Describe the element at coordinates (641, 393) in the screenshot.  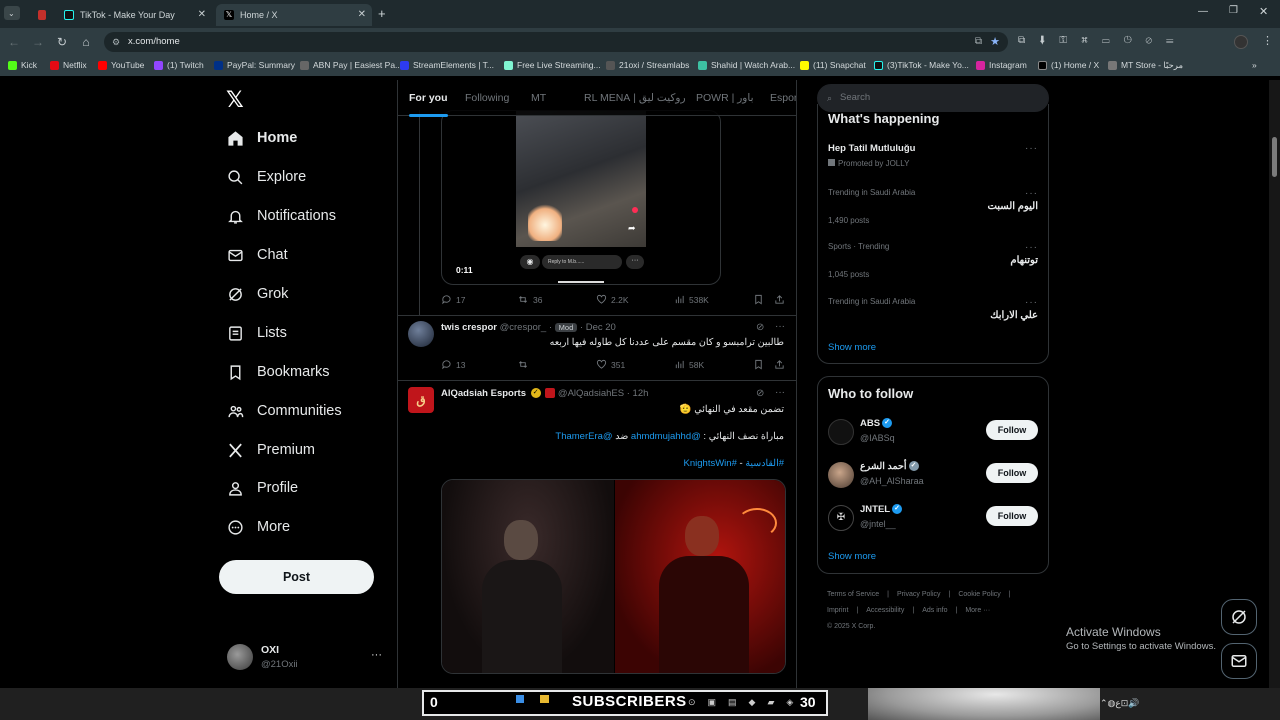
I see `post-time: 12h` at that location.